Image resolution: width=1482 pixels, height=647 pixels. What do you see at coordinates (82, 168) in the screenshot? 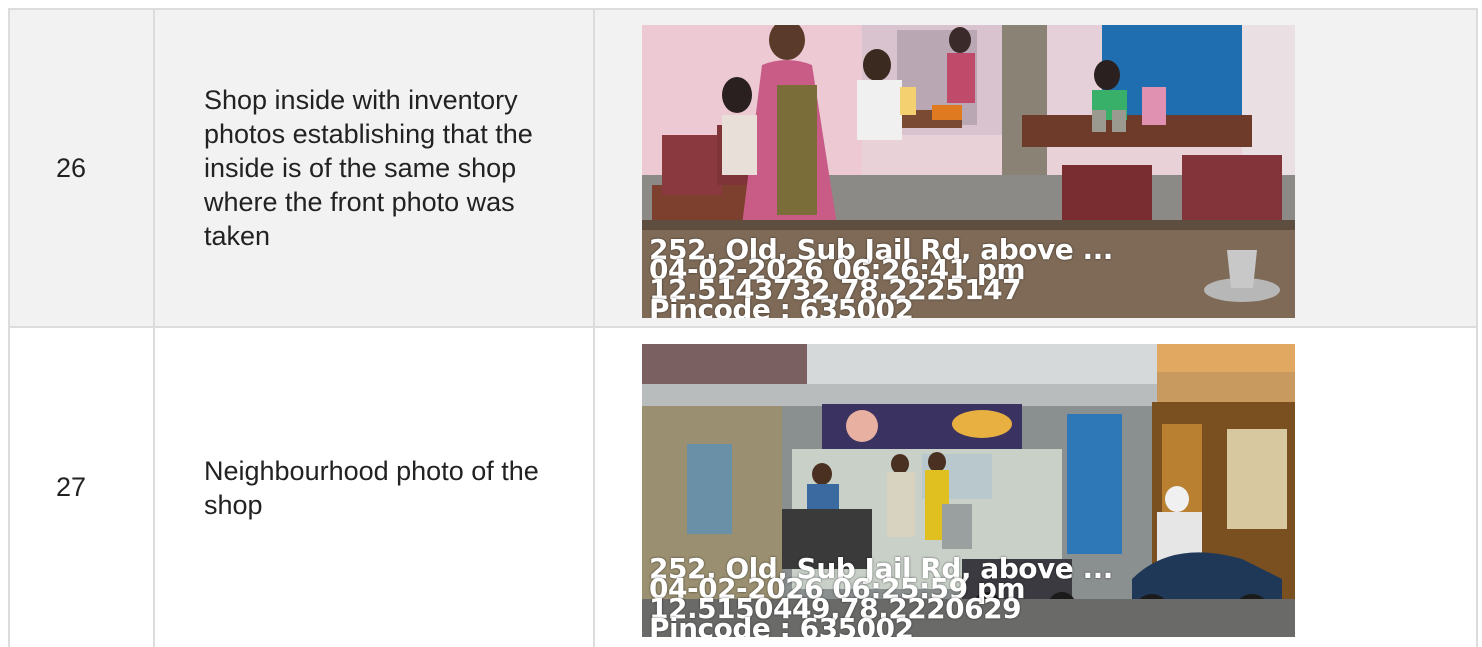
I see `row-number: 26` at bounding box center [82, 168].